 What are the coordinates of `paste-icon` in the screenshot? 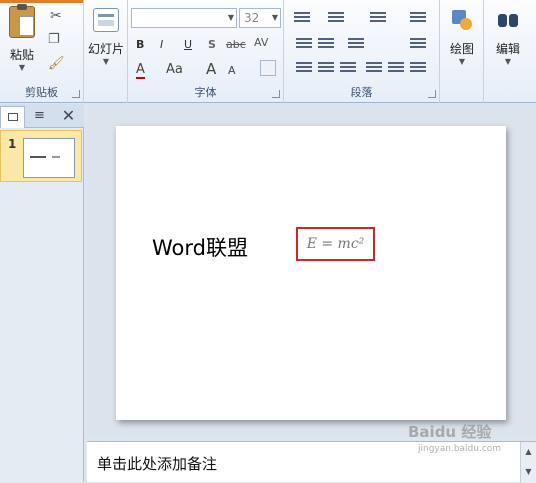 It's located at (22, 21).